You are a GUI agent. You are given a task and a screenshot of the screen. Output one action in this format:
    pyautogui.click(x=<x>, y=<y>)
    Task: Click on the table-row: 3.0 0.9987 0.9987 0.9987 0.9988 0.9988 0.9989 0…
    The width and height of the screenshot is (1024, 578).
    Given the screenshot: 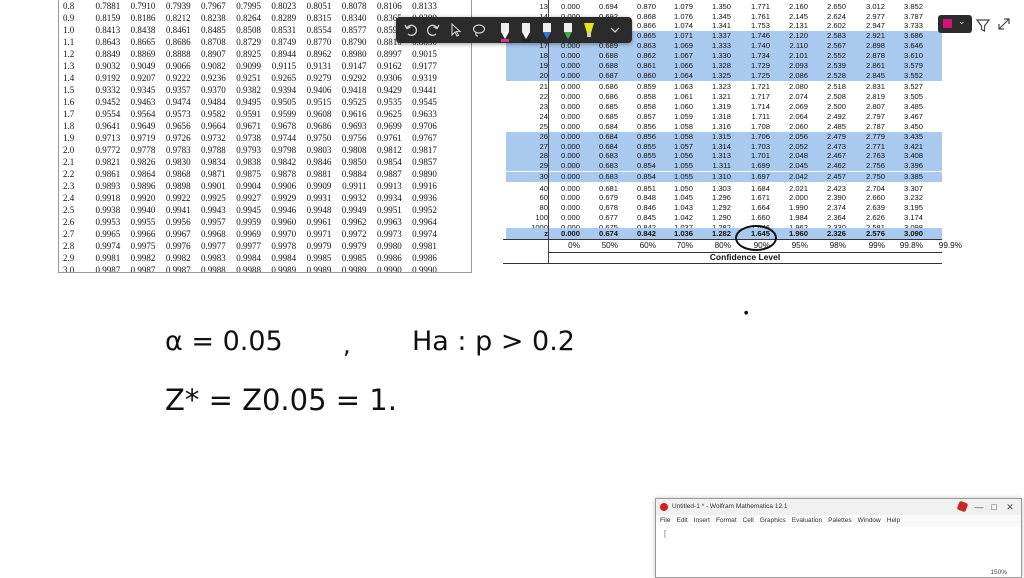 What is the action you would take?
    pyautogui.click(x=265, y=268)
    